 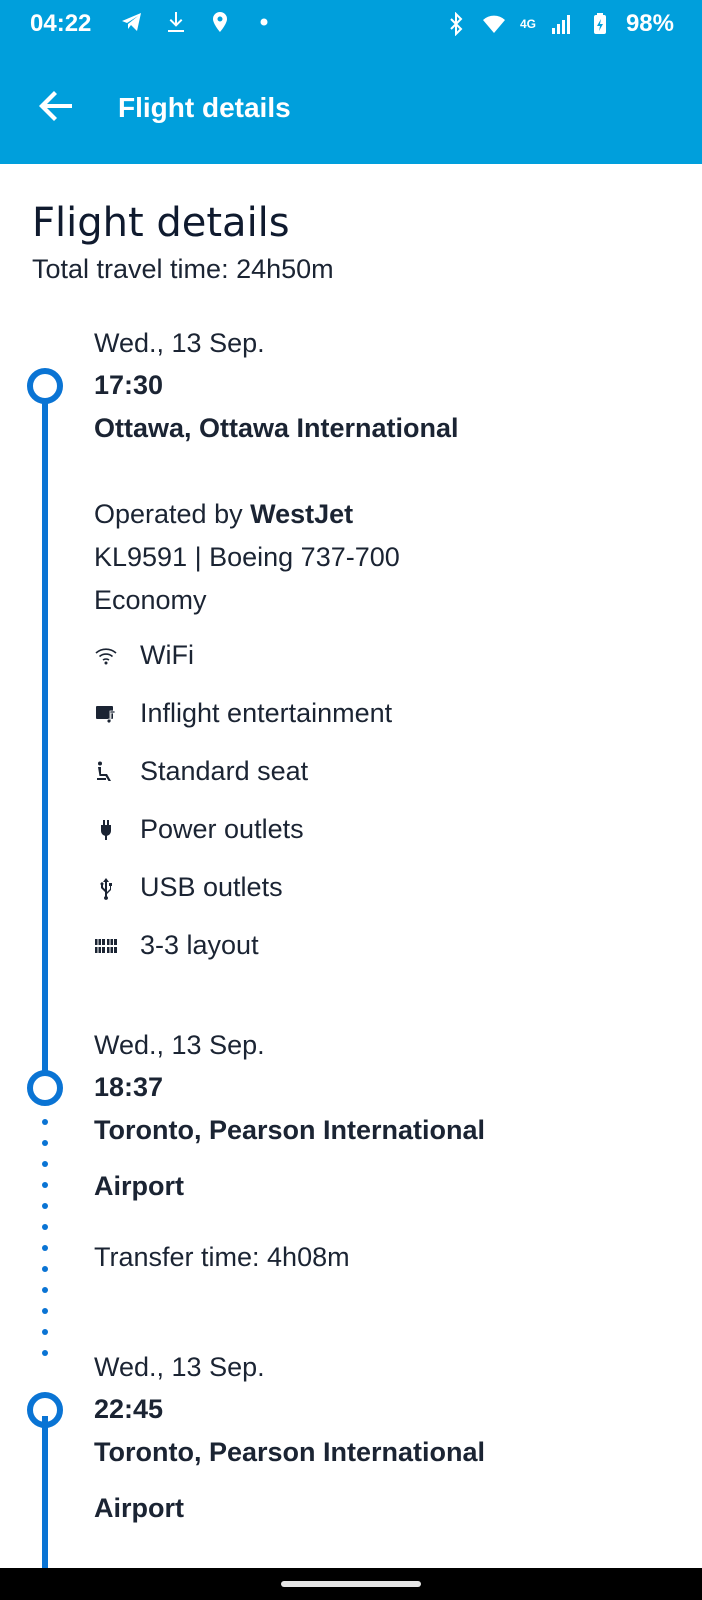 What do you see at coordinates (247, 557) in the screenshot?
I see `flight-info: KL9591 | Boeing 737-700` at bounding box center [247, 557].